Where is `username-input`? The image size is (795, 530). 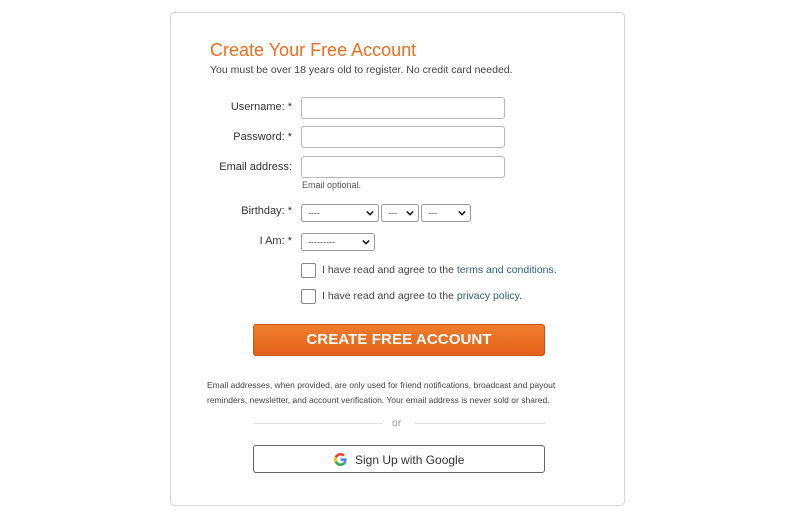
username-input is located at coordinates (403, 108).